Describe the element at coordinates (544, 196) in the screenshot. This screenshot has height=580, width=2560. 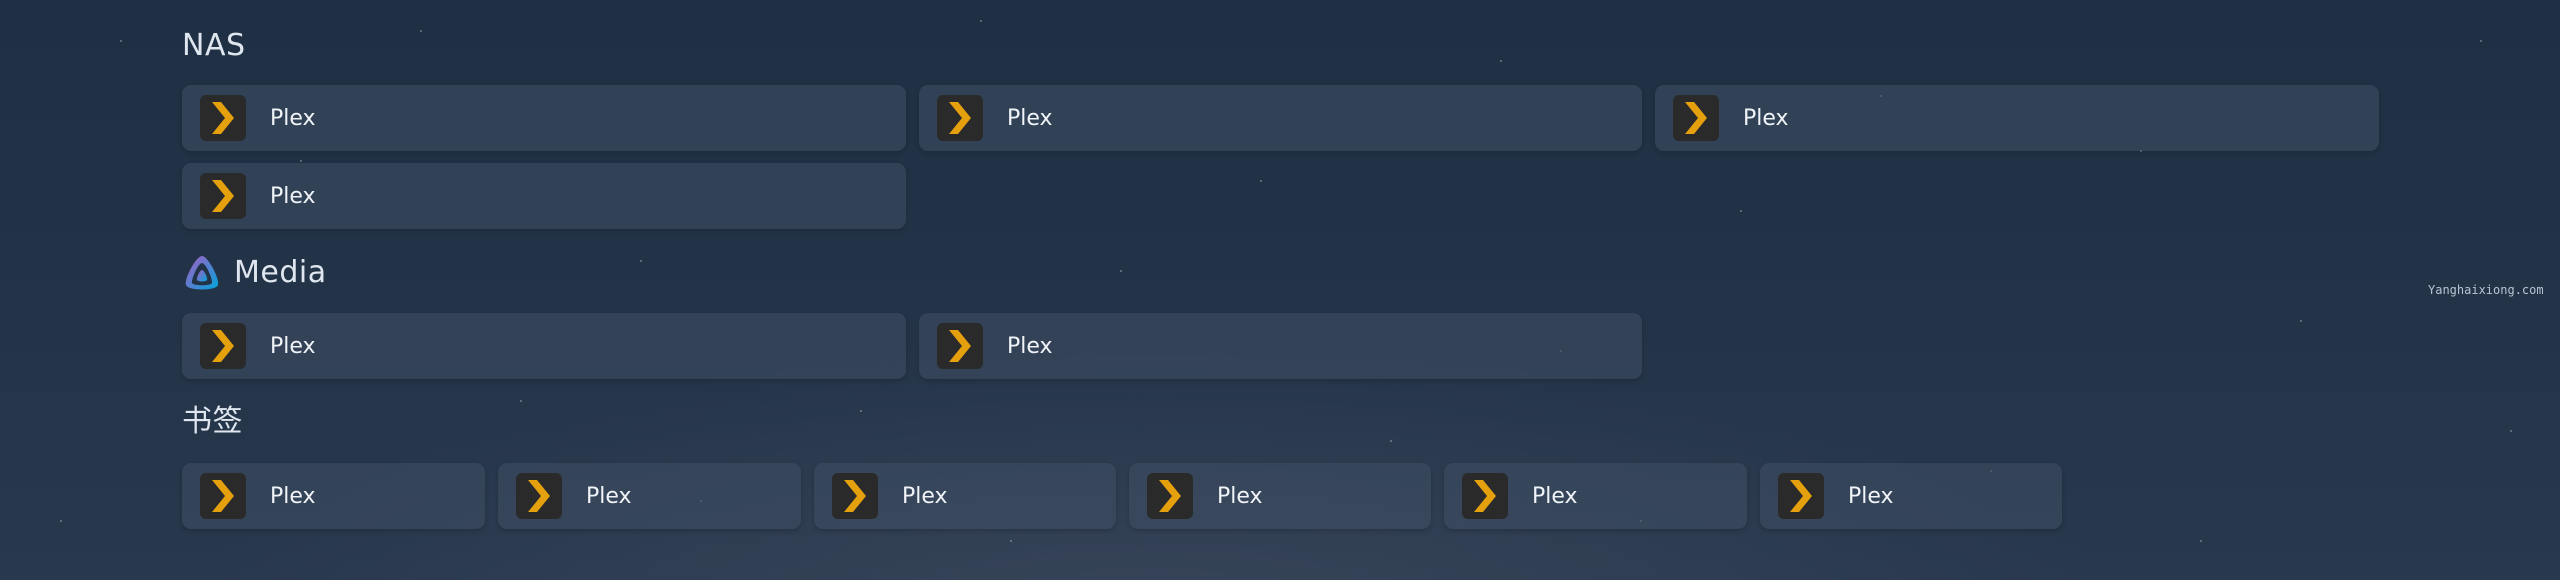
I see `service-card-nas-4: Plex` at that location.